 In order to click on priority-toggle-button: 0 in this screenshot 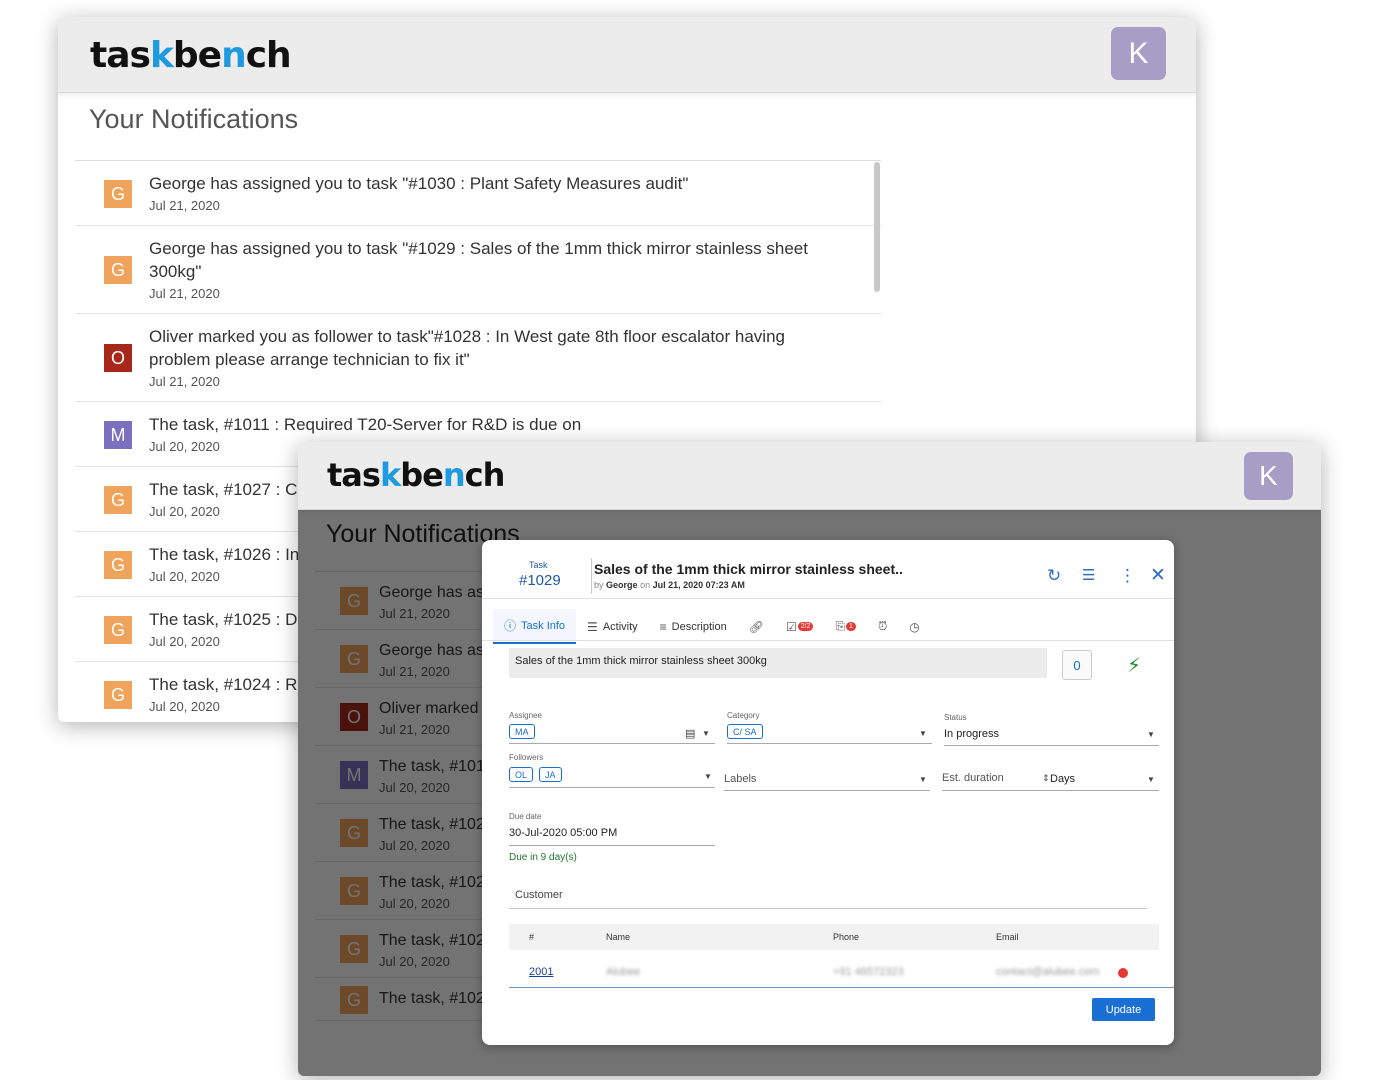, I will do `click(1077, 665)`.